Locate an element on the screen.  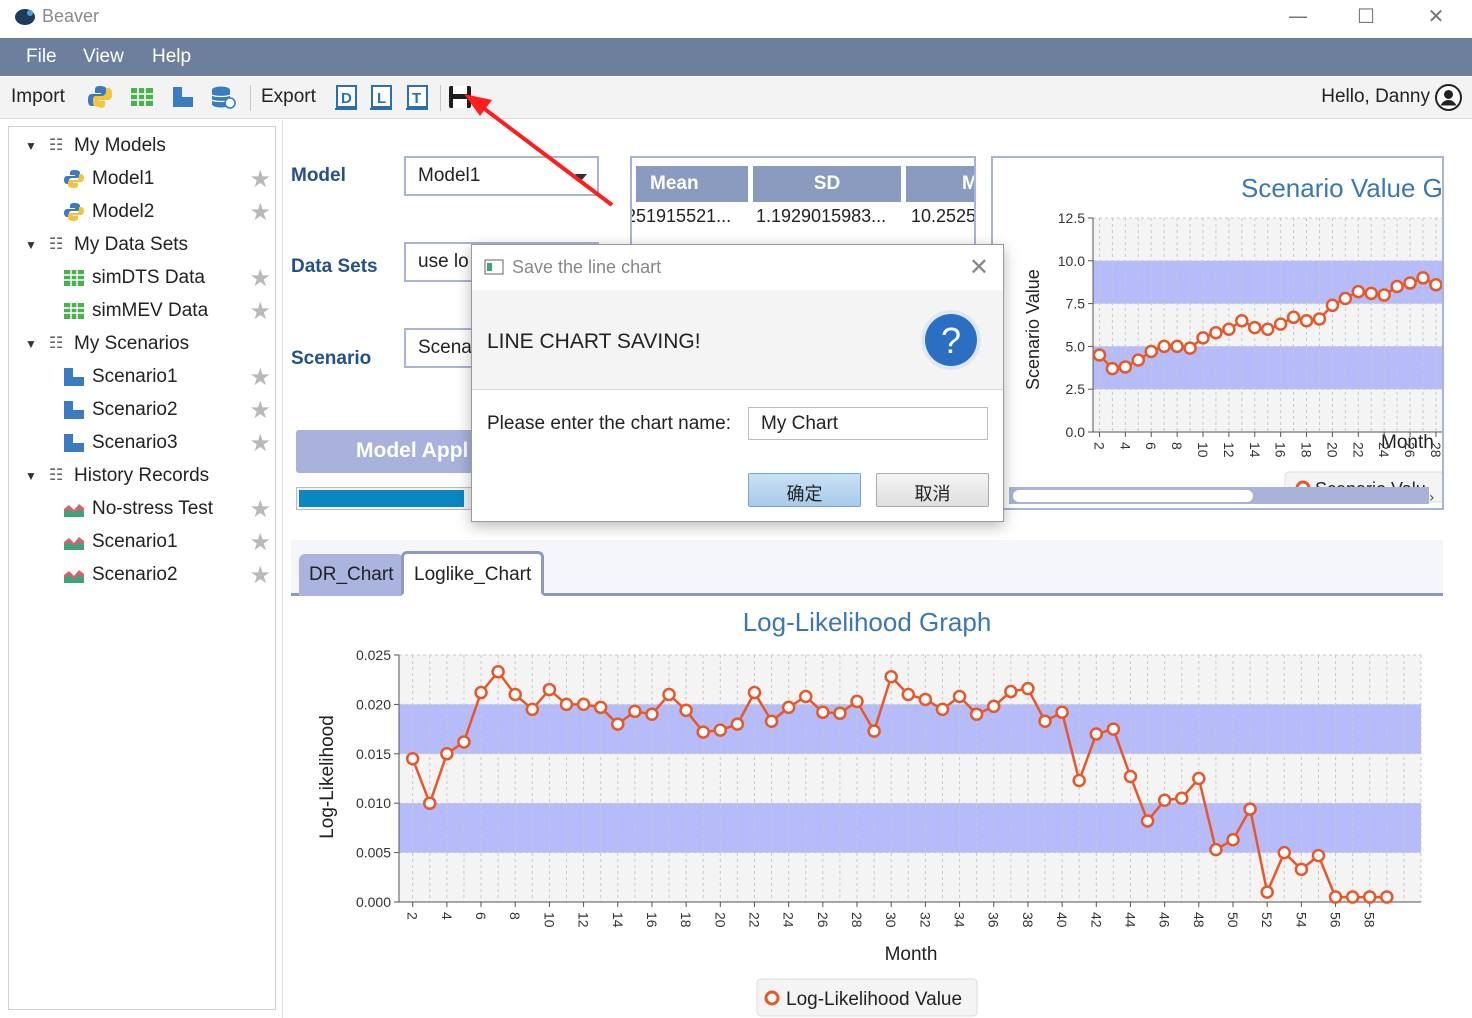
x-tick-label: 32 is located at coordinates (925, 920).